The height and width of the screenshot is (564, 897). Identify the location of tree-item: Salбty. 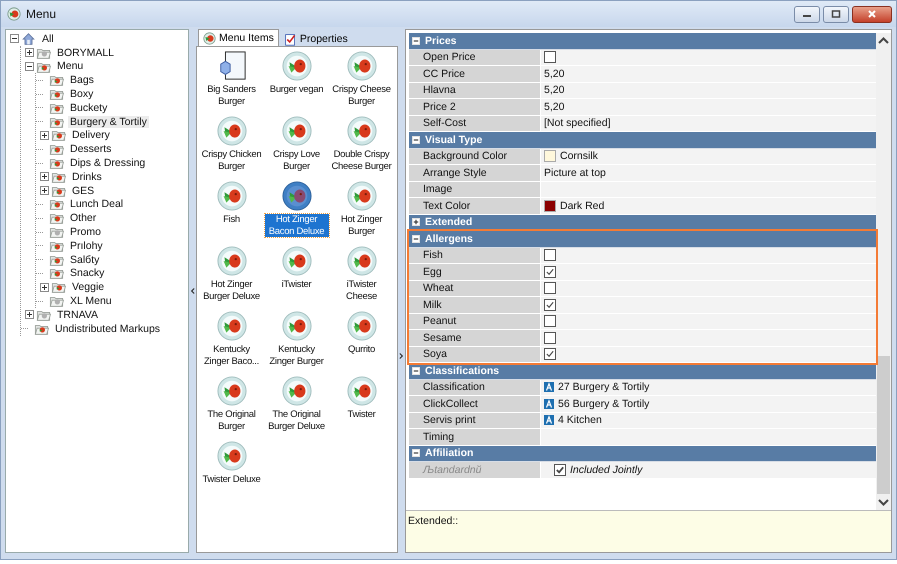
(85, 260).